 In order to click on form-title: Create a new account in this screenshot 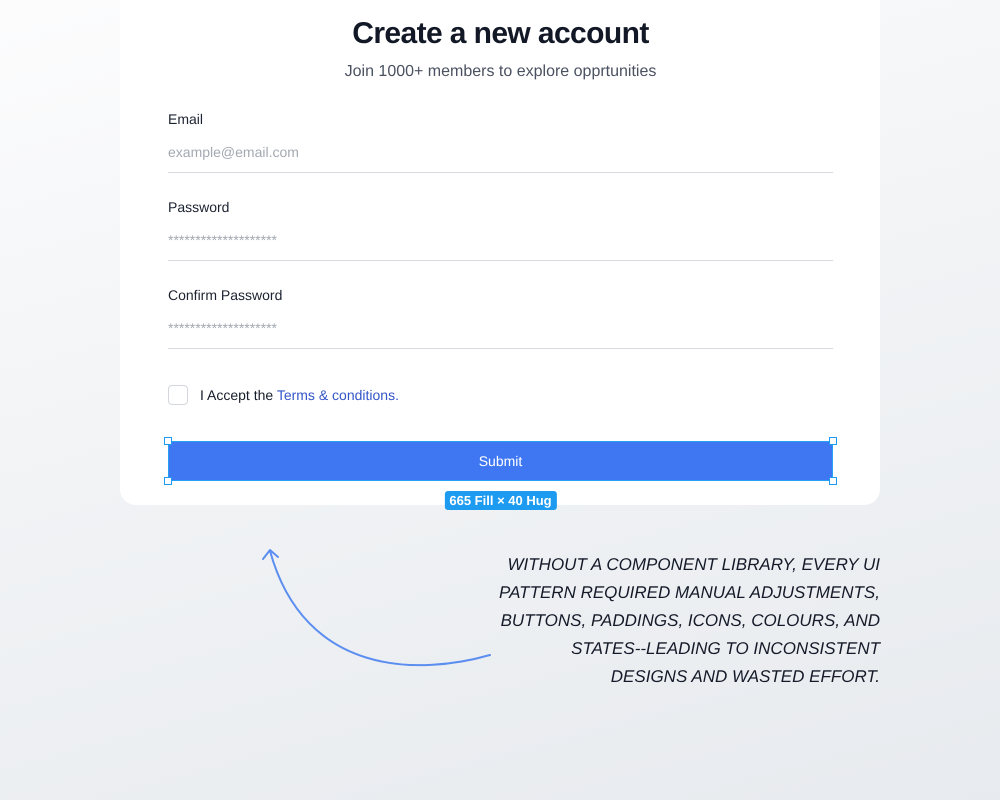, I will do `click(500, 34)`.